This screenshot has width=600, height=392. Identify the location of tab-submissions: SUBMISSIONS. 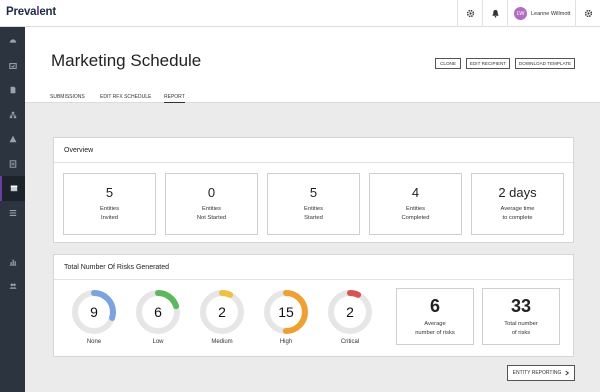
(67, 97).